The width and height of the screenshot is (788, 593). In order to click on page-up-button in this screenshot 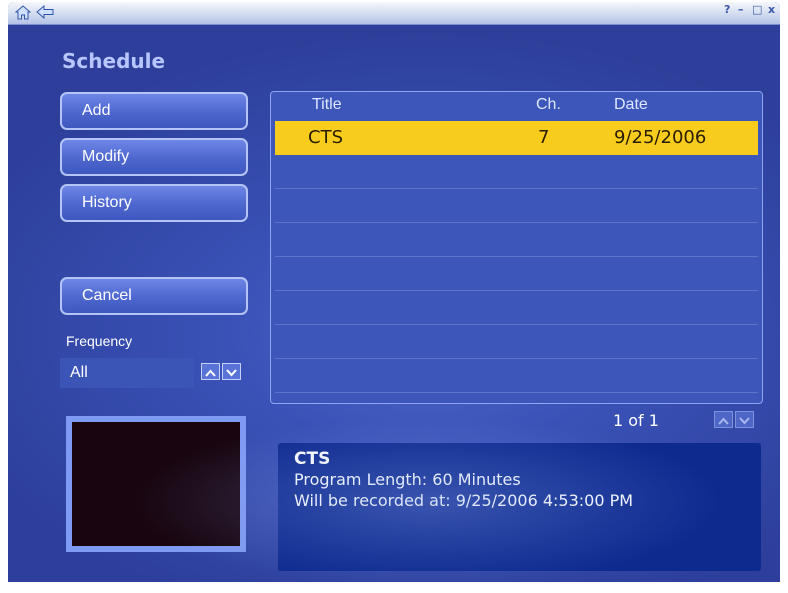, I will do `click(723, 419)`.